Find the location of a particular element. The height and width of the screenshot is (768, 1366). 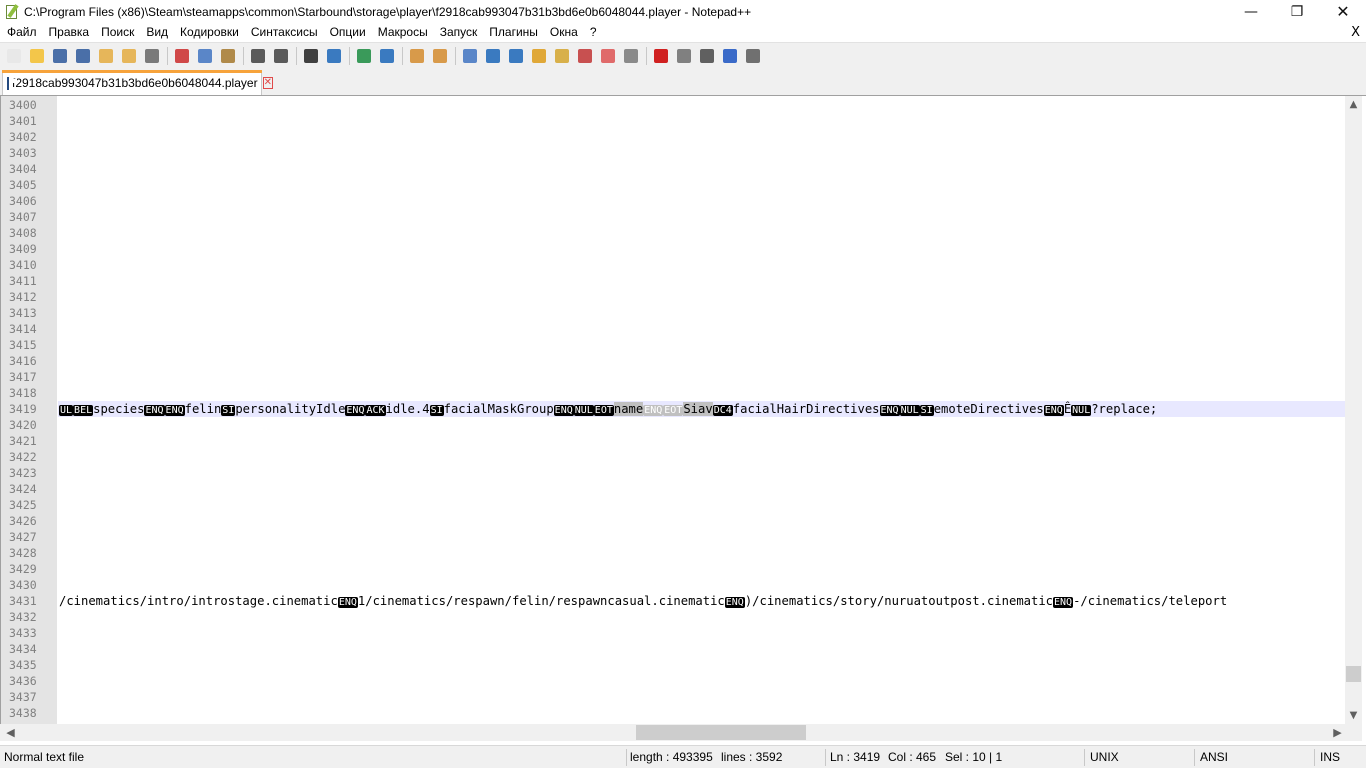

menu-item: Плагины is located at coordinates (513, 32).